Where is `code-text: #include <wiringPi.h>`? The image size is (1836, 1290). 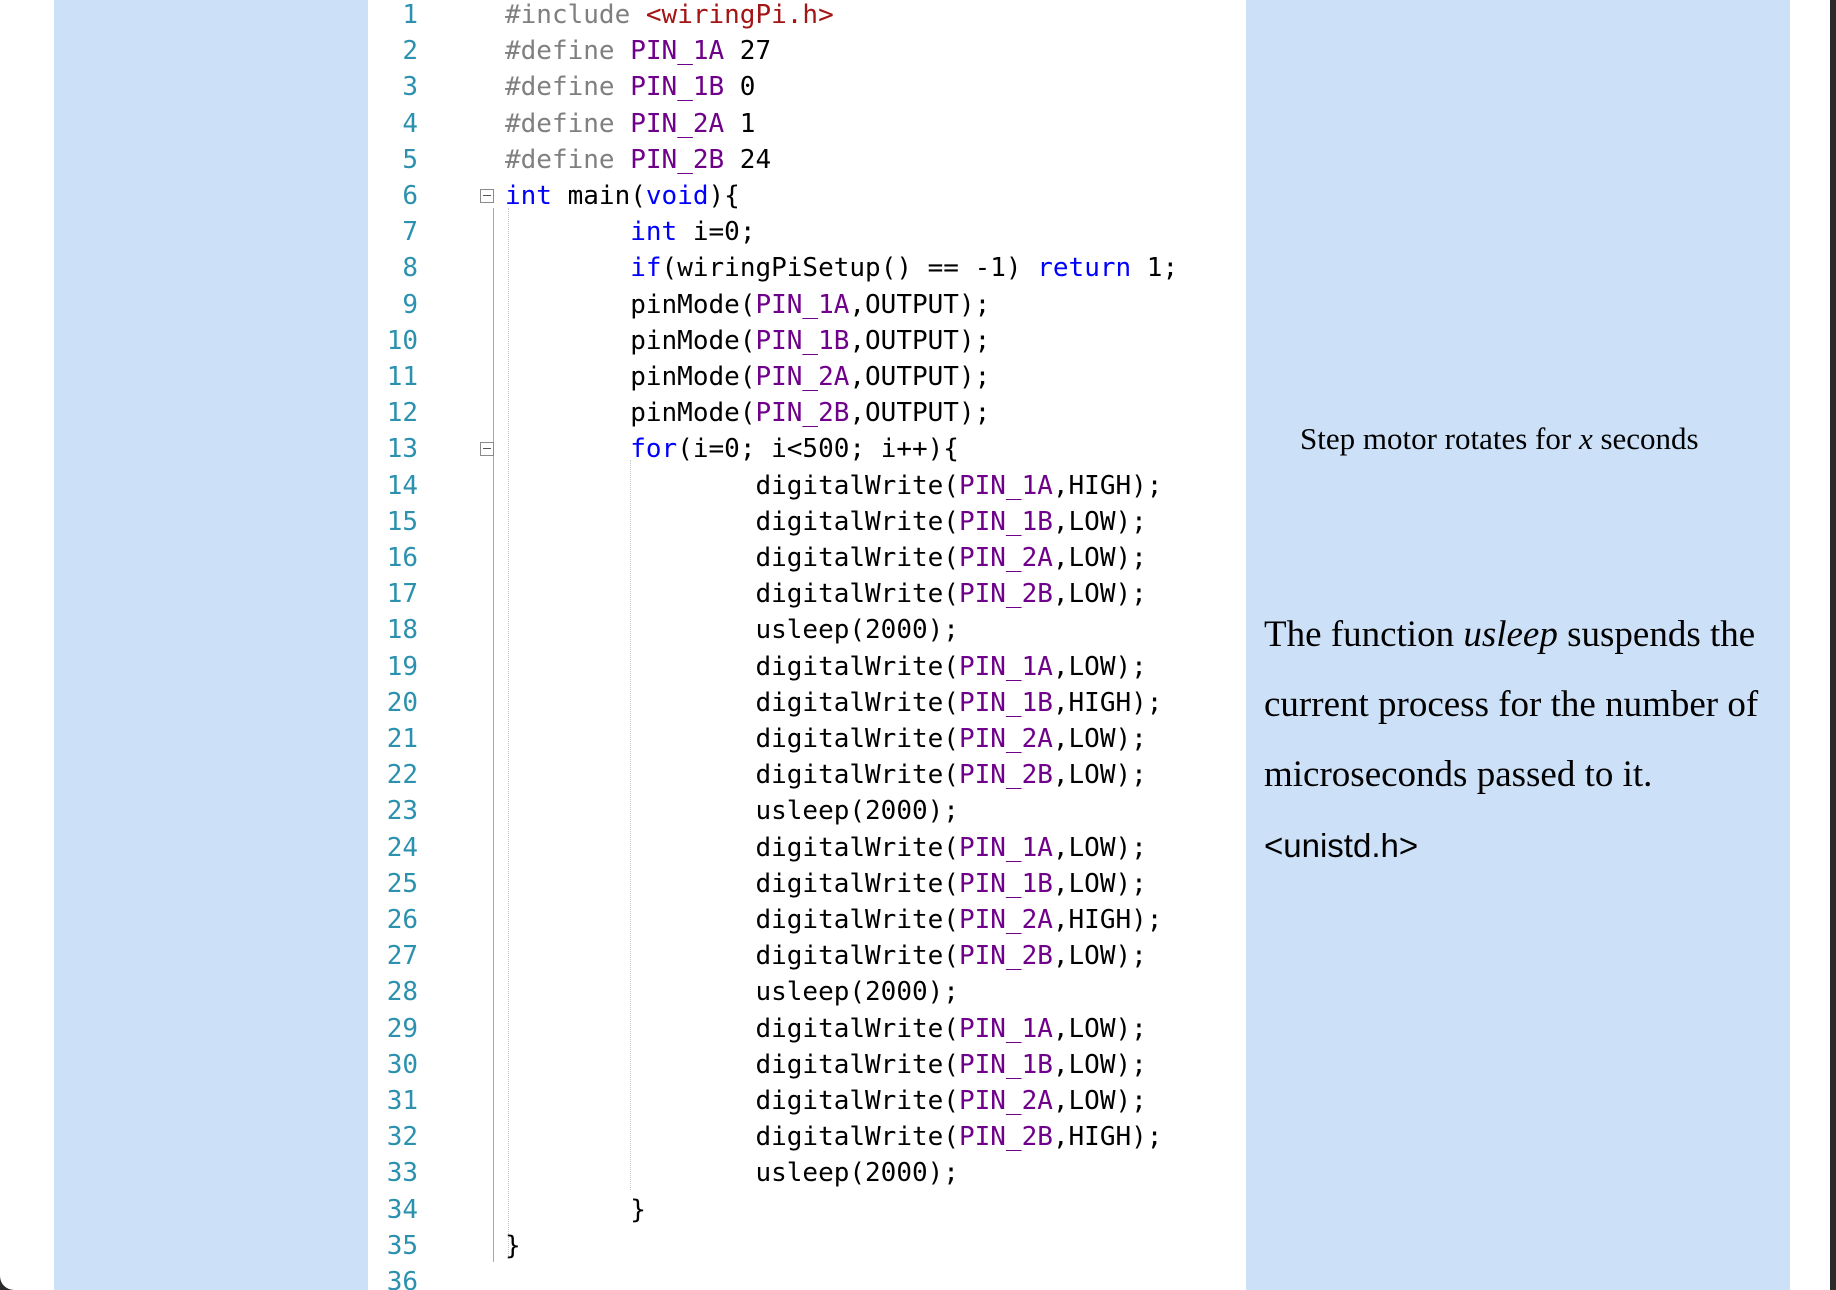
code-text: #include <wiringPi.h> is located at coordinates (669, 16).